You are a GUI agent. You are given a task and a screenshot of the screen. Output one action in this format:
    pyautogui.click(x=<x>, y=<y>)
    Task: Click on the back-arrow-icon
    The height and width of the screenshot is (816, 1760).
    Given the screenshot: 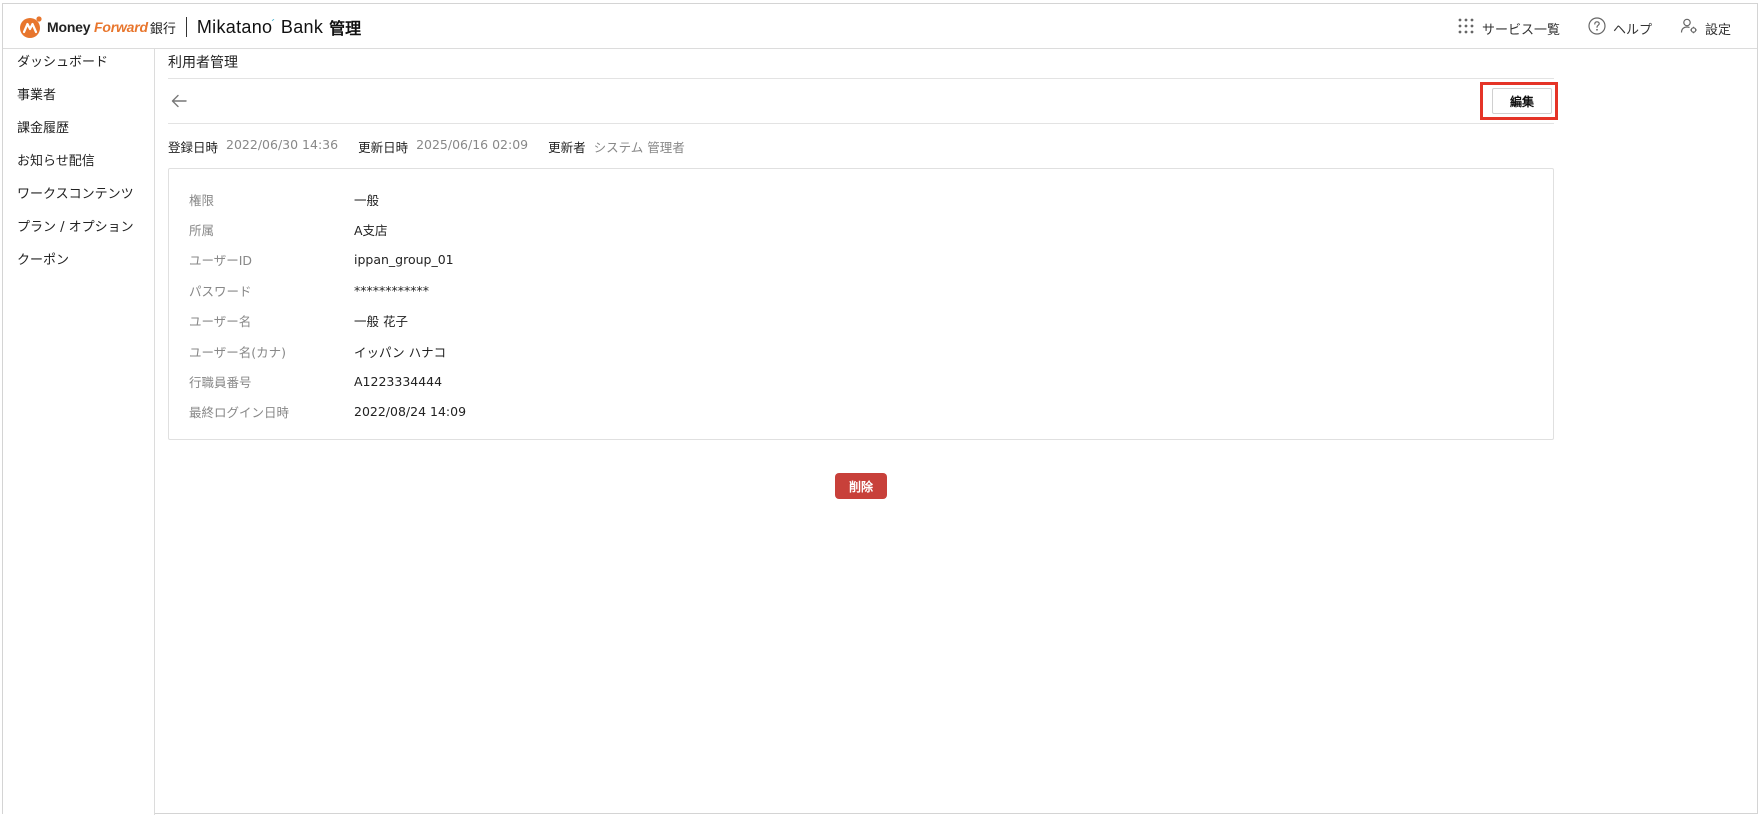 What is the action you would take?
    pyautogui.click(x=179, y=101)
    